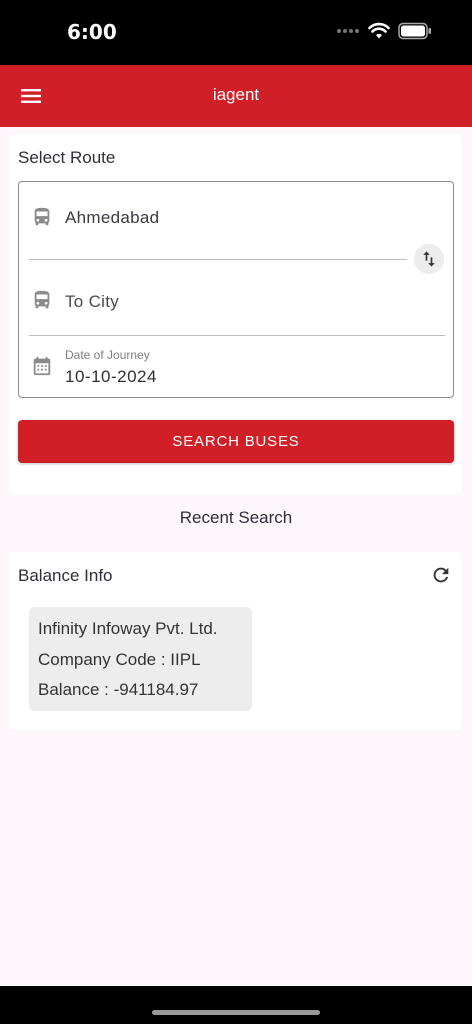  I want to click on recent-search-link: Recent Search, so click(236, 518).